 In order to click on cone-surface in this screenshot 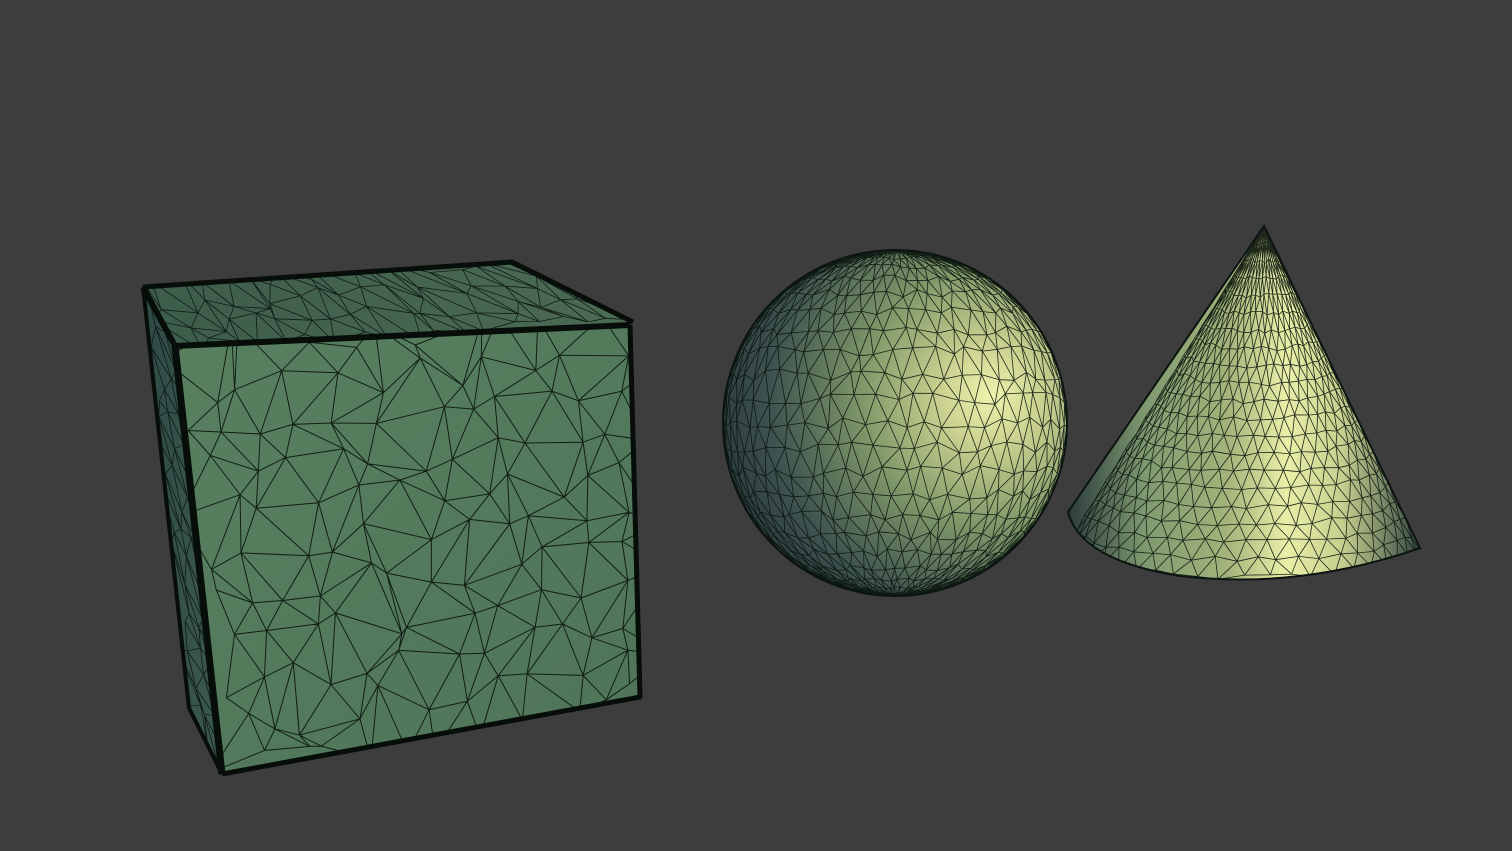, I will do `click(1244, 403)`.